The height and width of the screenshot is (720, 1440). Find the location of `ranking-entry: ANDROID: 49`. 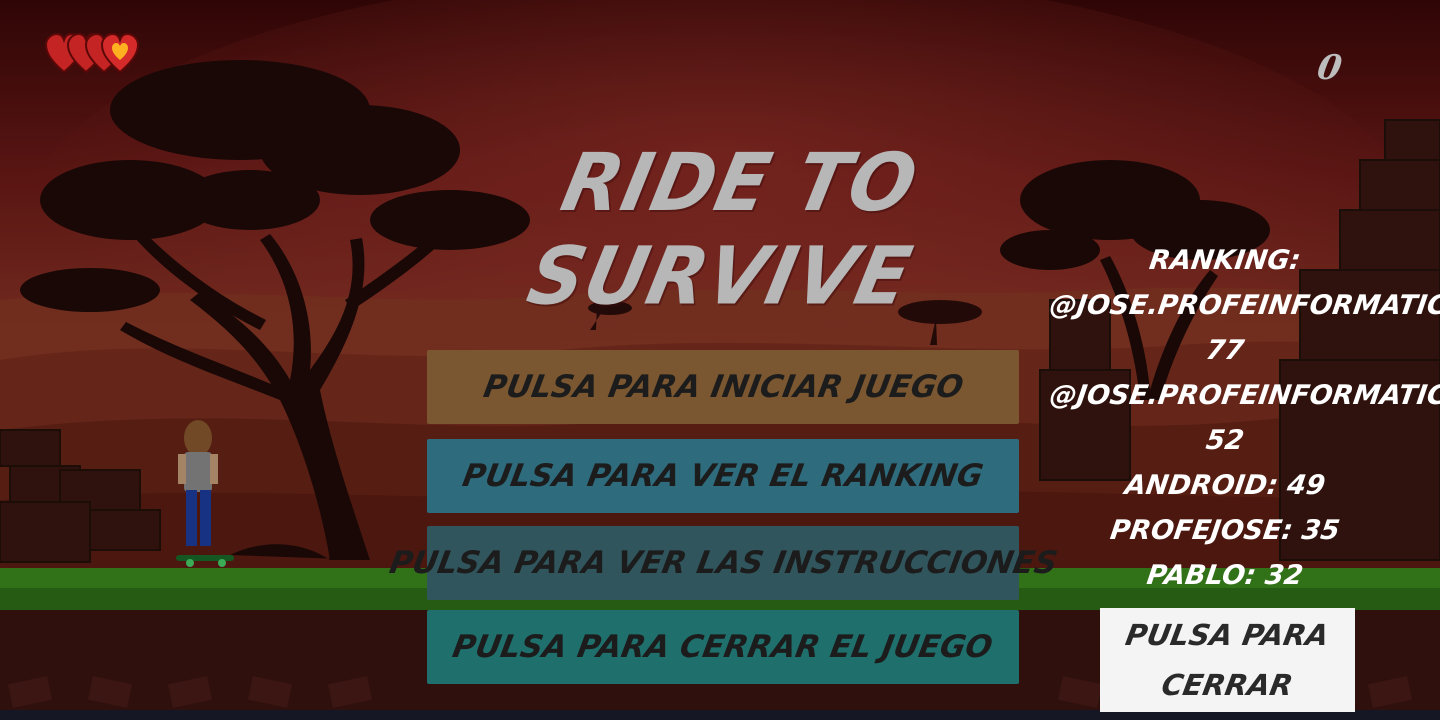

ranking-entry: ANDROID: 49 is located at coordinates (1225, 485).